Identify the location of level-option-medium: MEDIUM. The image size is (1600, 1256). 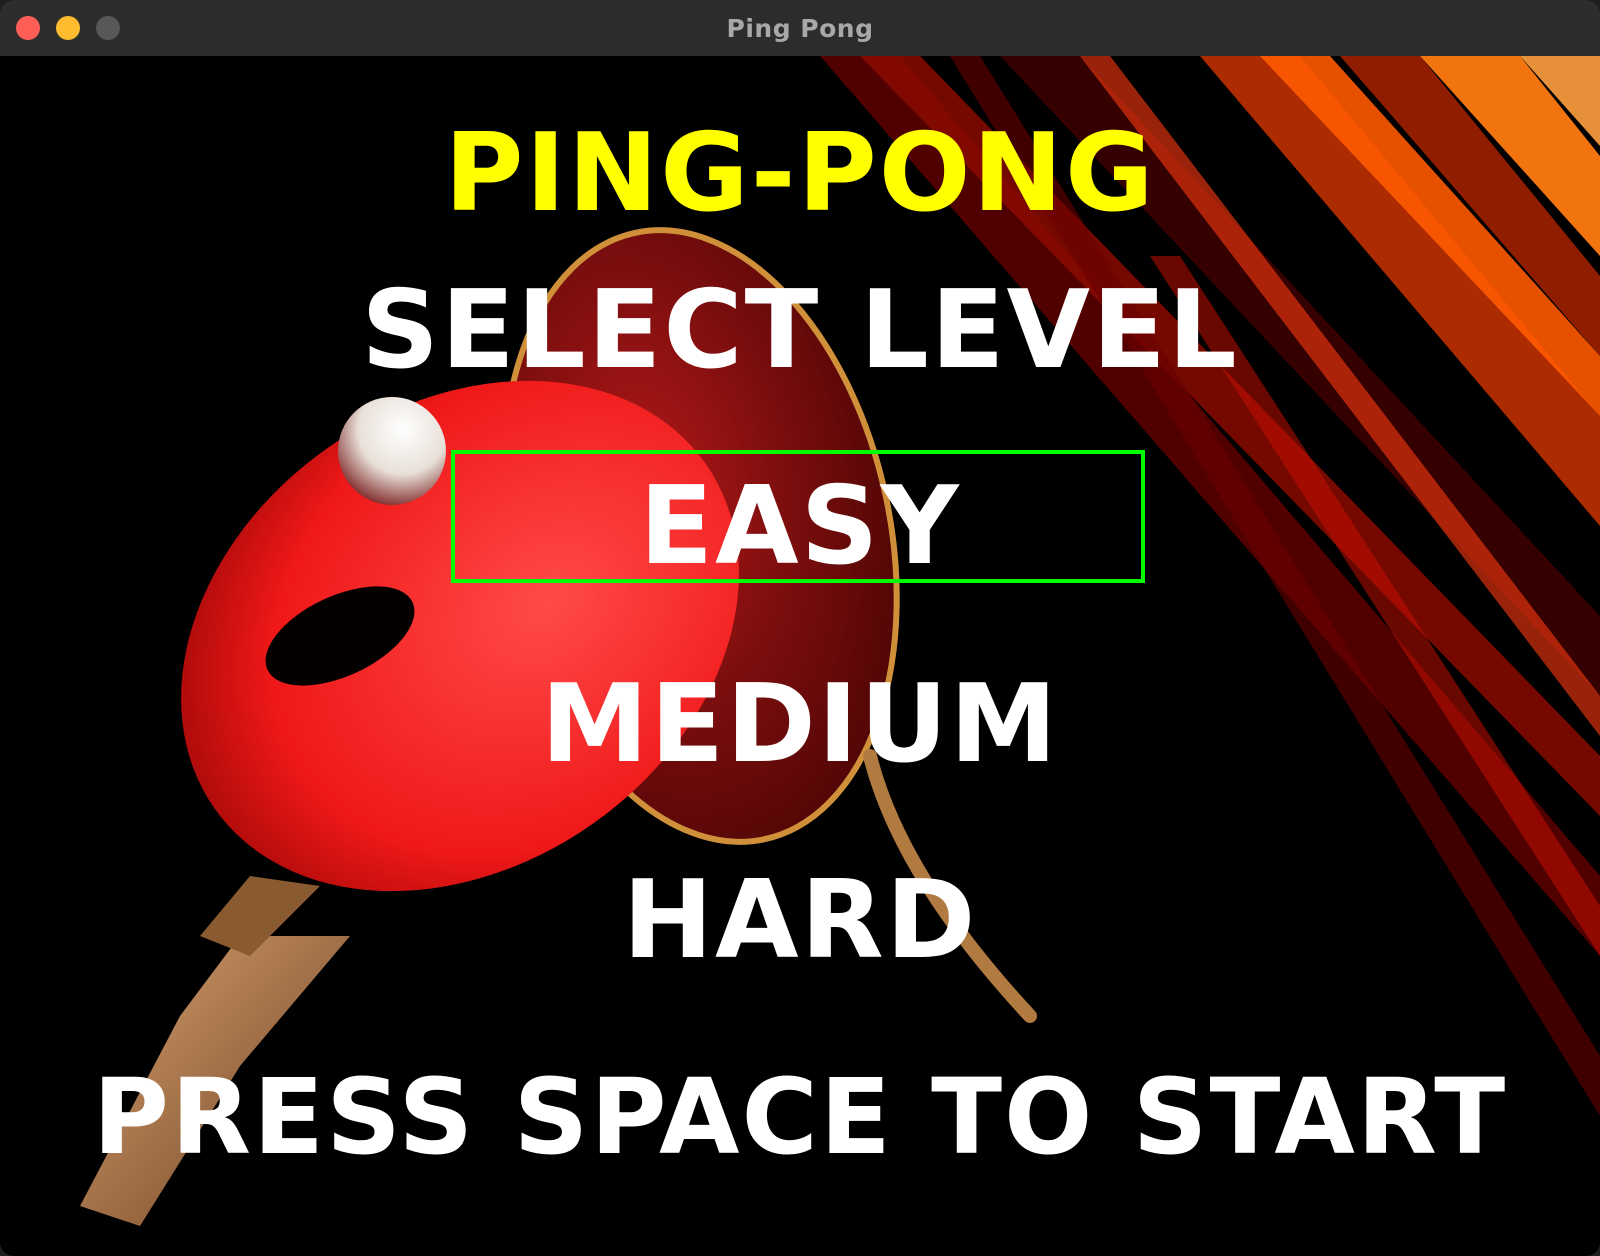
(800, 724).